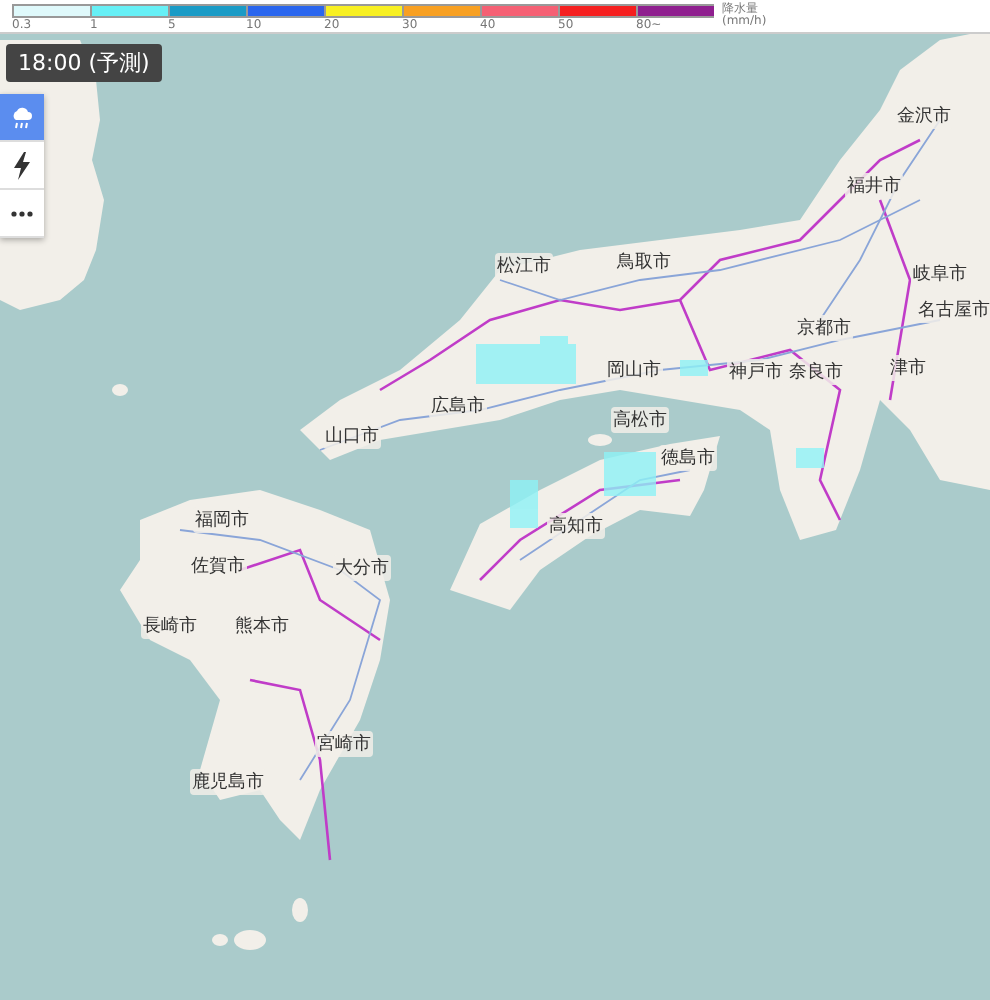  I want to click on city-label: 鳥取市, so click(644, 262).